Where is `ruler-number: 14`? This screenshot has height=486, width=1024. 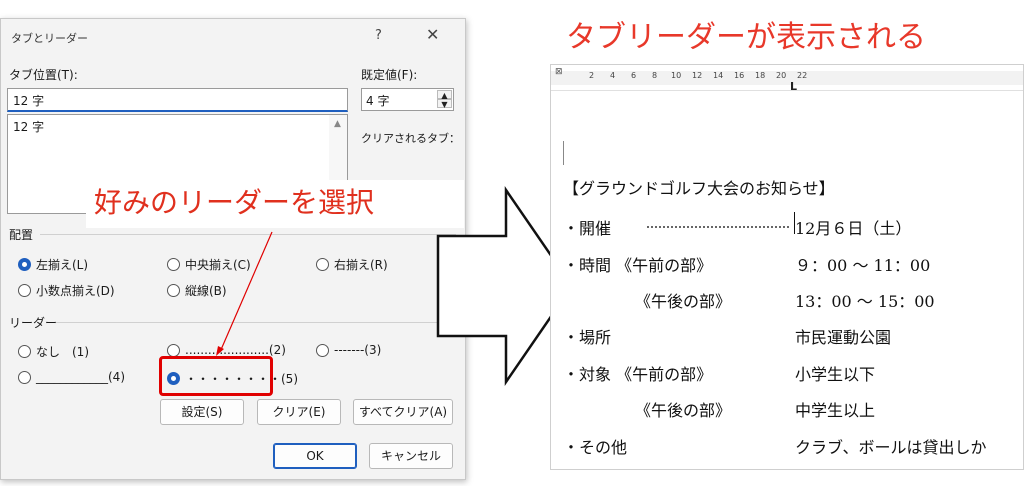
ruler-number: 14 is located at coordinates (718, 75).